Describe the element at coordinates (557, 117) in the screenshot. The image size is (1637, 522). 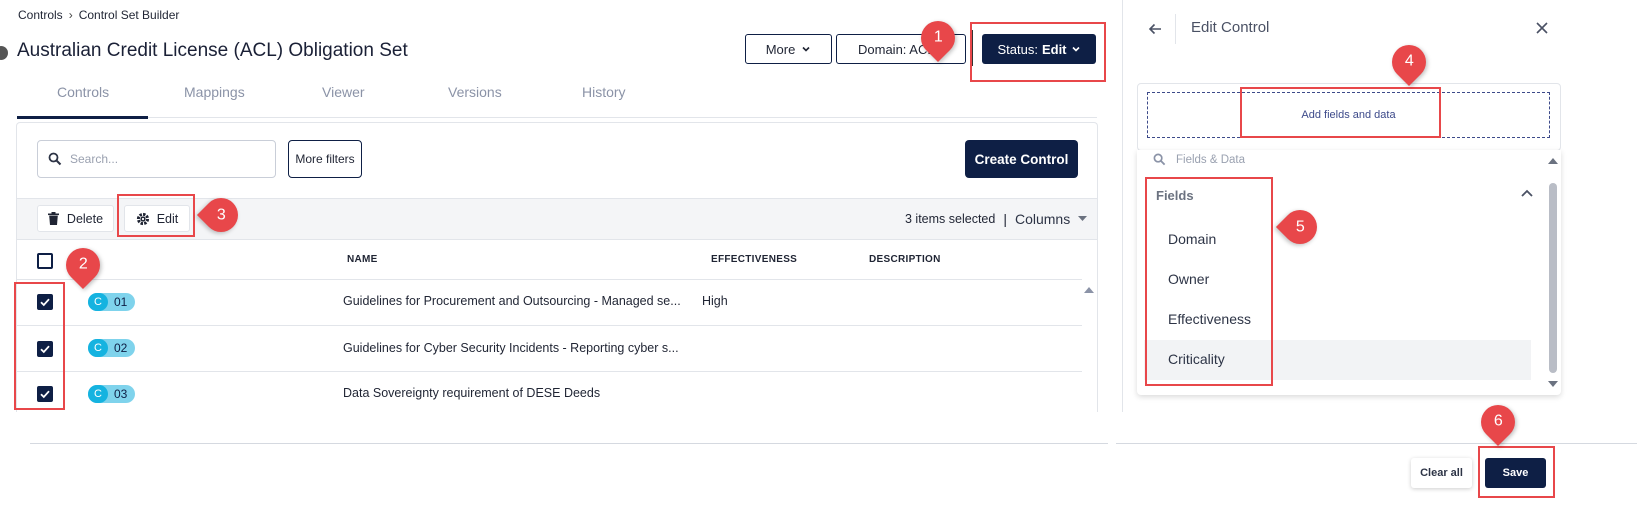
I see `tabs-baseline` at that location.